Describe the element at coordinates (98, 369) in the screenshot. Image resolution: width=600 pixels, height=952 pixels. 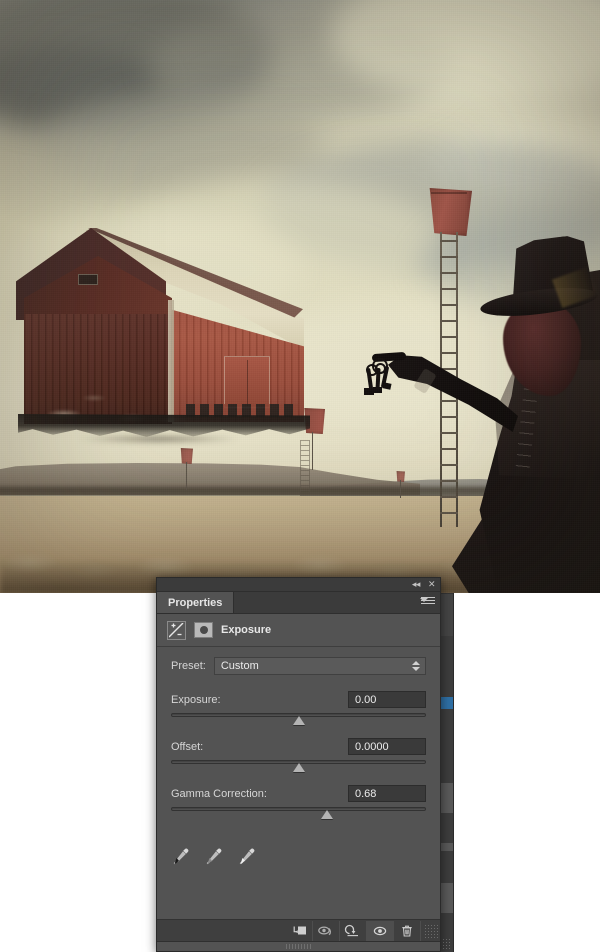
I see `barn-front-wall` at that location.